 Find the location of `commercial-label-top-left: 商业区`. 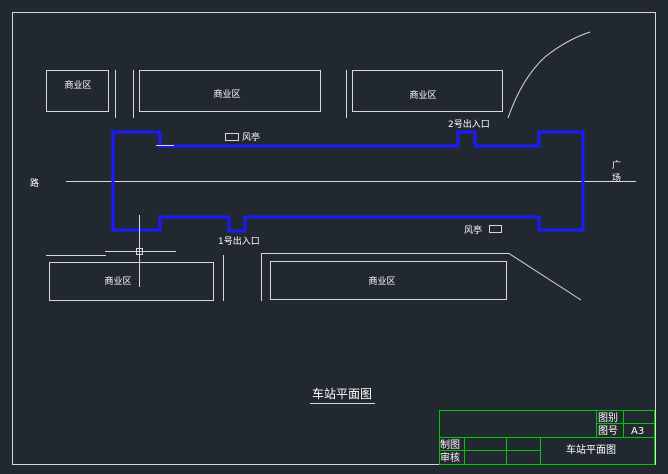

commercial-label-top-left: 商业区 is located at coordinates (77, 85).